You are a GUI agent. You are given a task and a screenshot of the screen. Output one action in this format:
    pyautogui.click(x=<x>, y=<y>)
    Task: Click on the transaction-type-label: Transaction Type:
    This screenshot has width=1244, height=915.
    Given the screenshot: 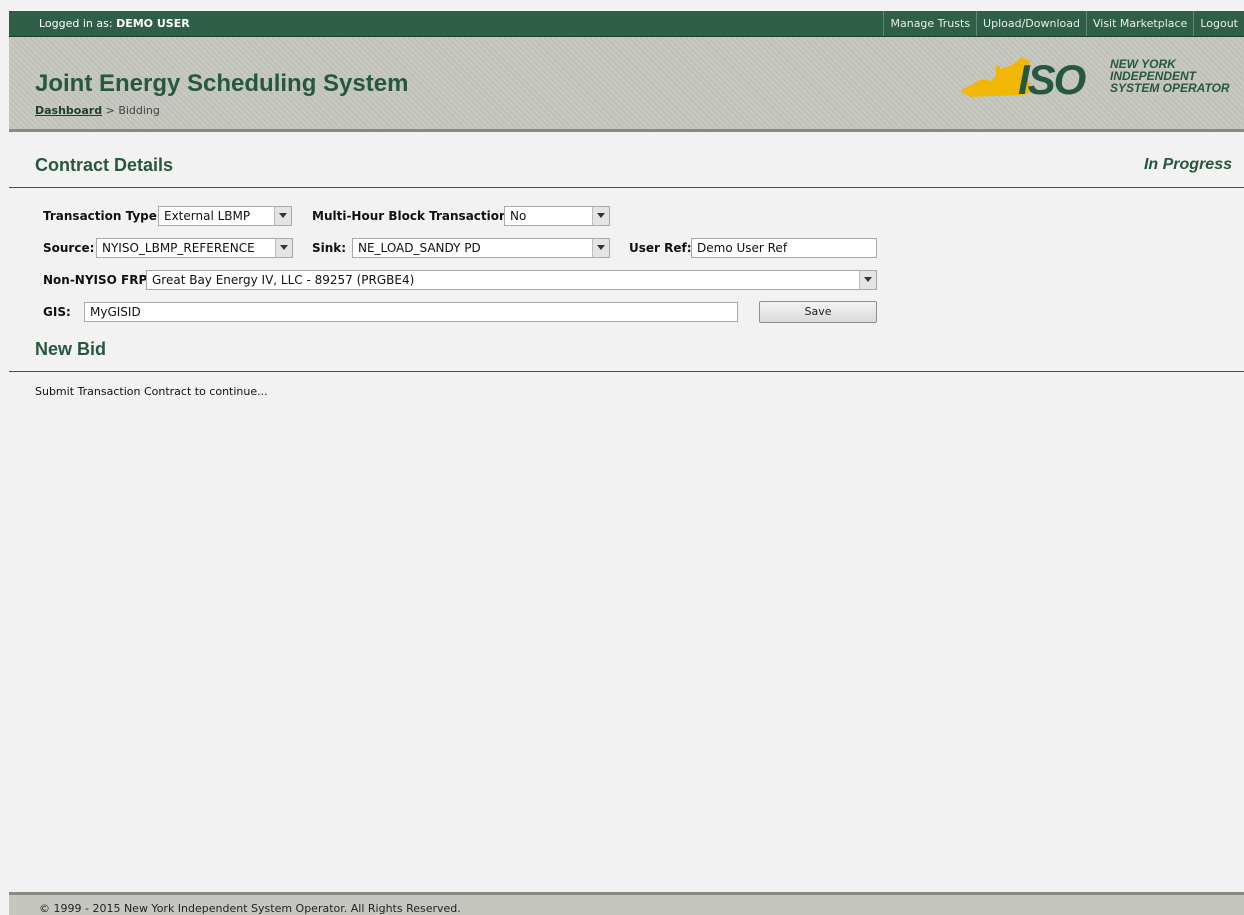 What is the action you would take?
    pyautogui.click(x=102, y=216)
    